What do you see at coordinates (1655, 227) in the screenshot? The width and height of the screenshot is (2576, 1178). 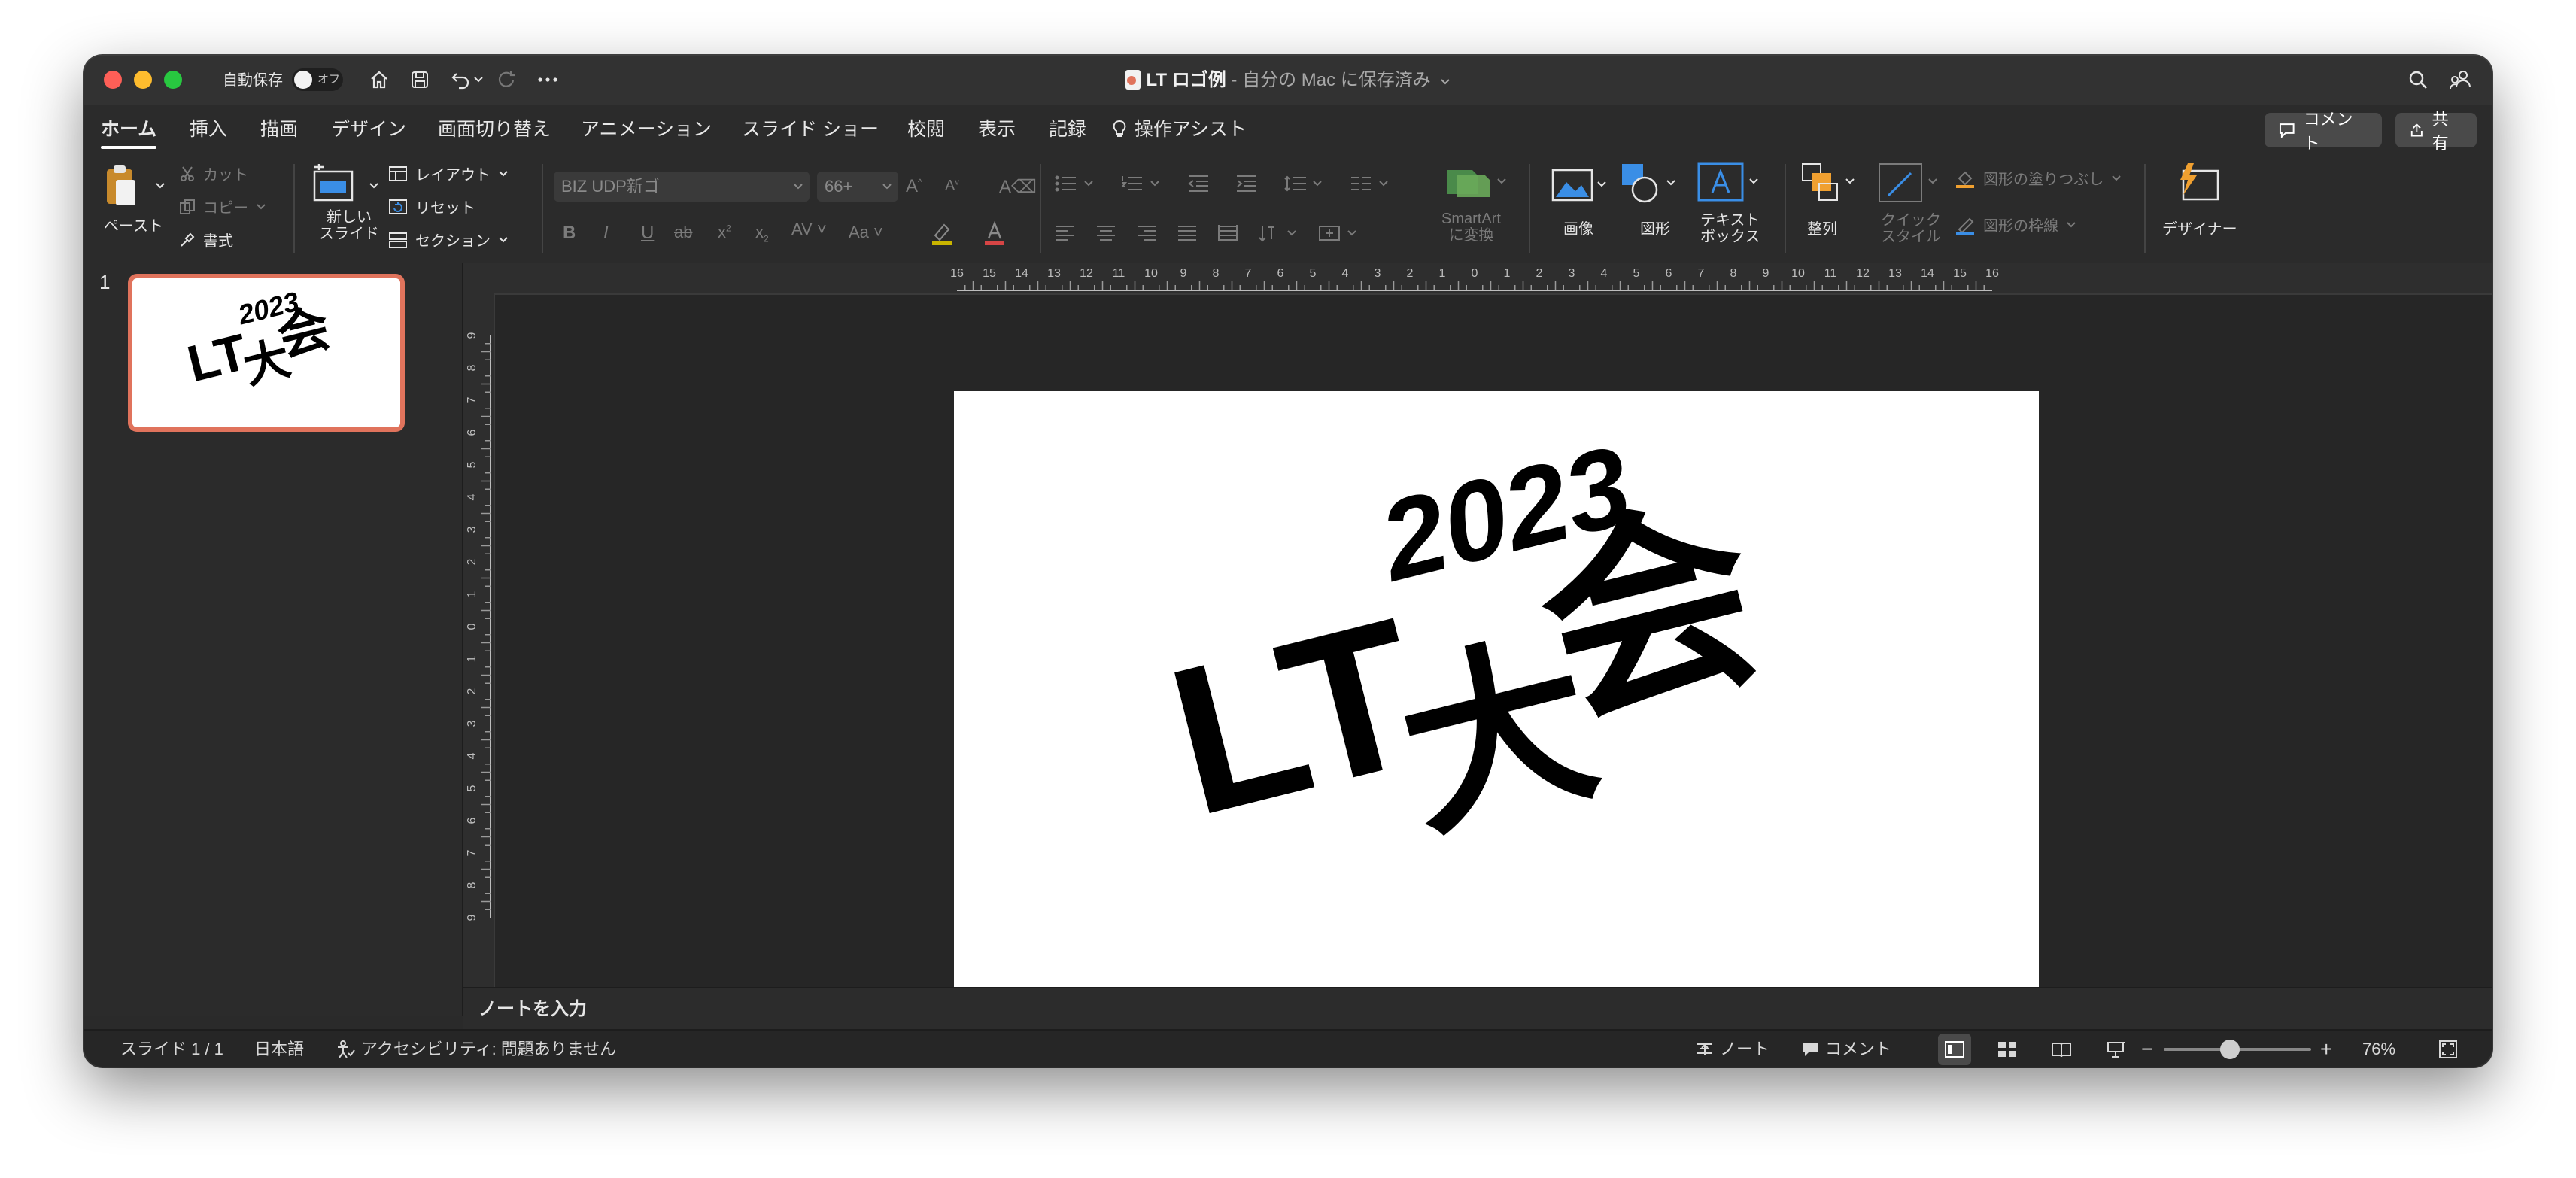 I see `shape-label: 図形` at bounding box center [1655, 227].